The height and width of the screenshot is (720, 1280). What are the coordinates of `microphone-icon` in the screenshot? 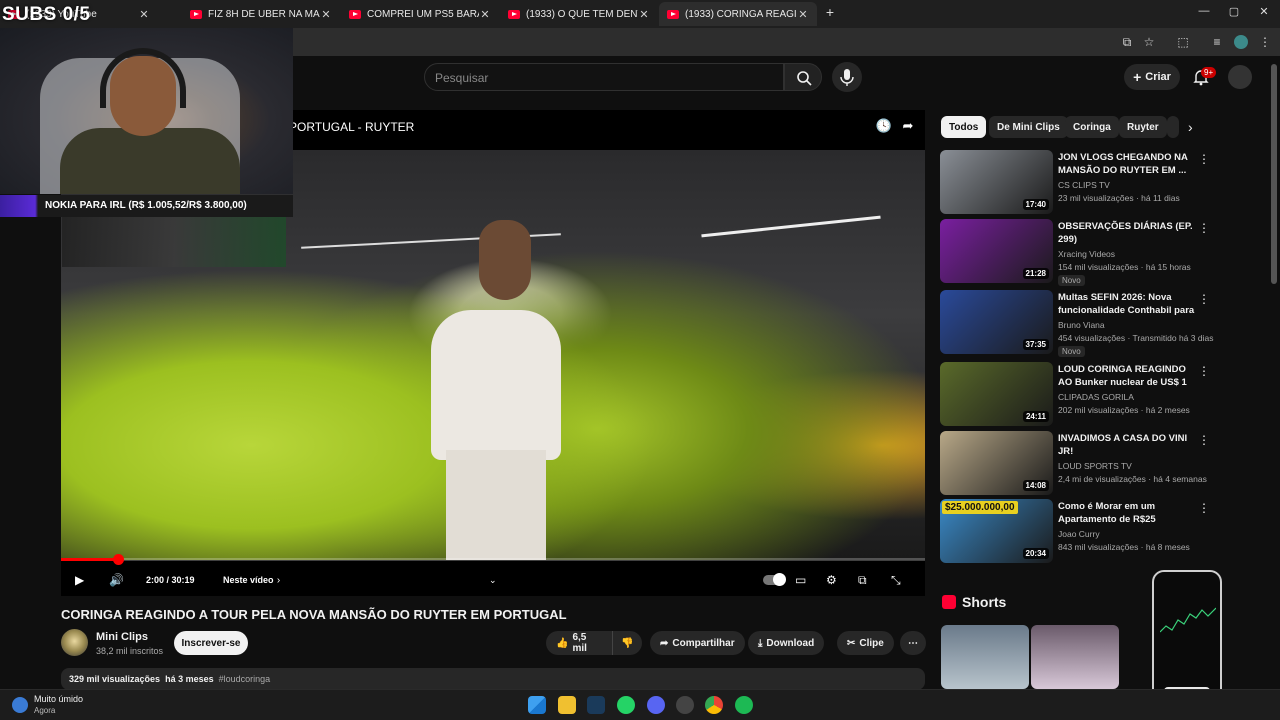 It's located at (847, 77).